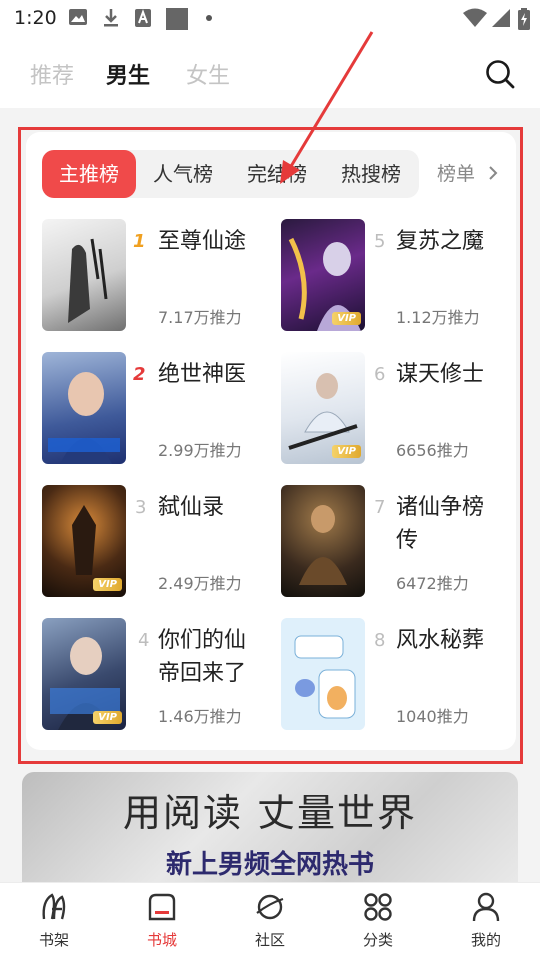 The width and height of the screenshot is (540, 960). I want to click on rank-number: 3, so click(141, 507).